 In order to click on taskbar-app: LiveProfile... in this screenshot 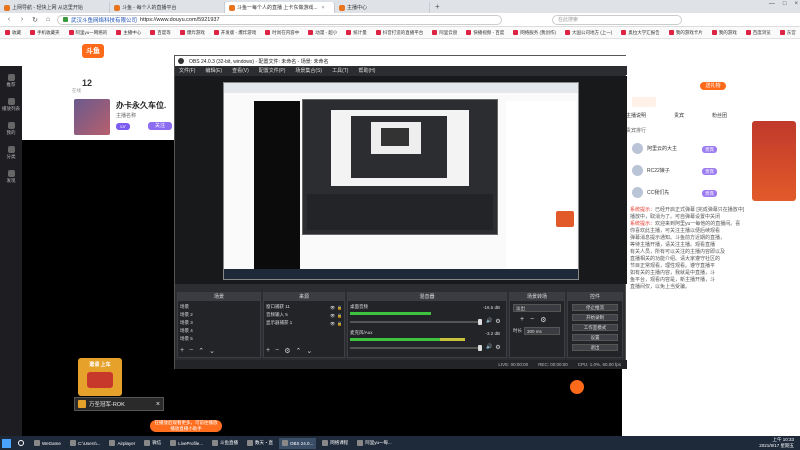, I will do `click(186, 443)`.